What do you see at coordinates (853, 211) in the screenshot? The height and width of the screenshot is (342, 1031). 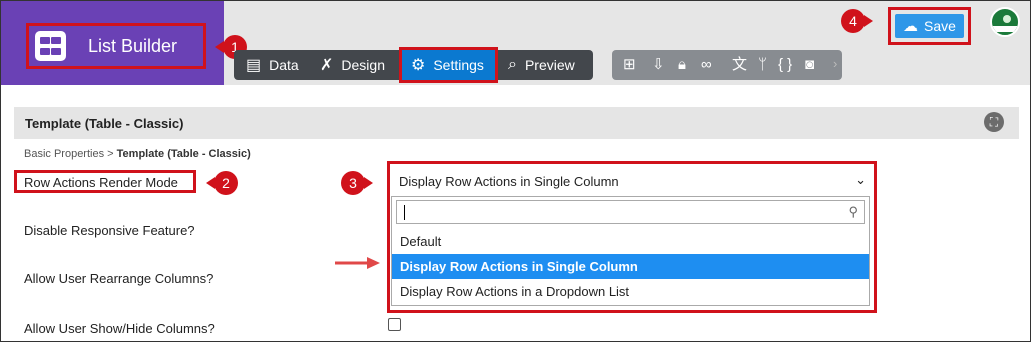 I see `search-icon: ⚲` at bounding box center [853, 211].